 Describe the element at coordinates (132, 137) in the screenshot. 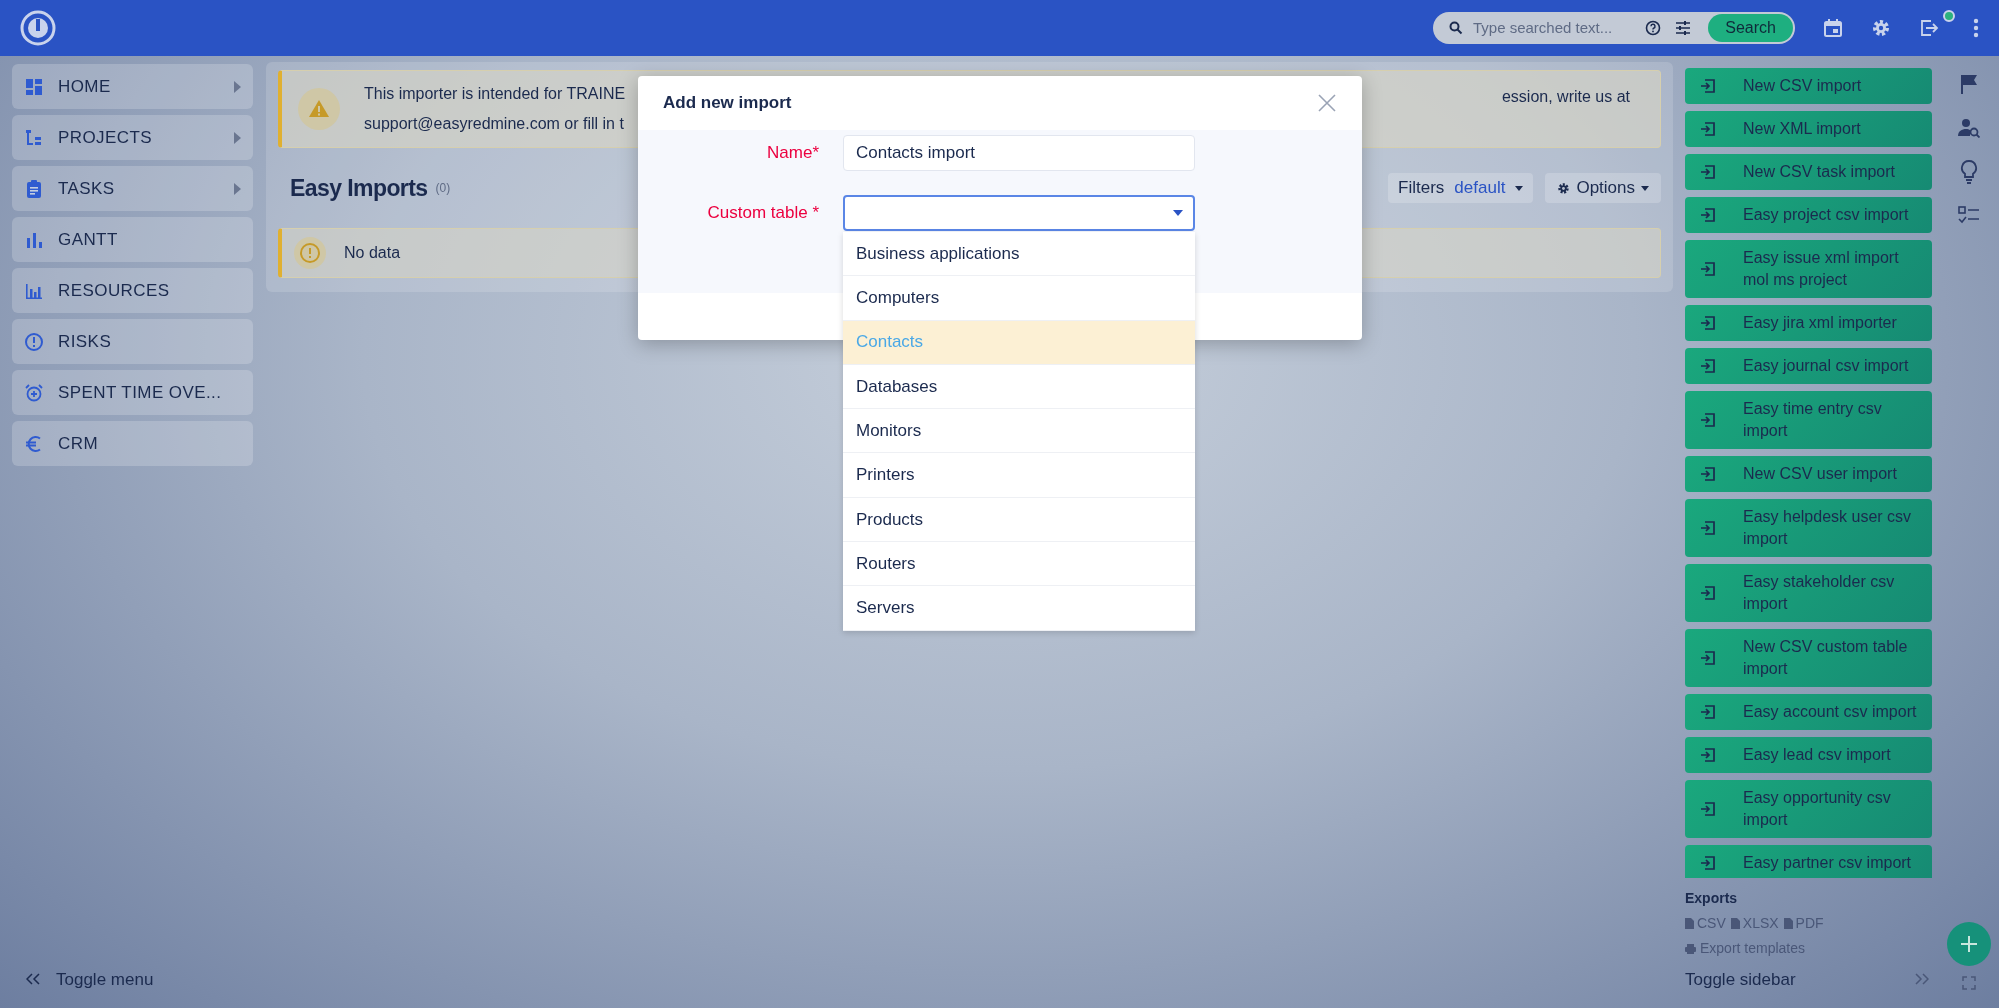

I see `menu-item: PROJECTS` at that location.